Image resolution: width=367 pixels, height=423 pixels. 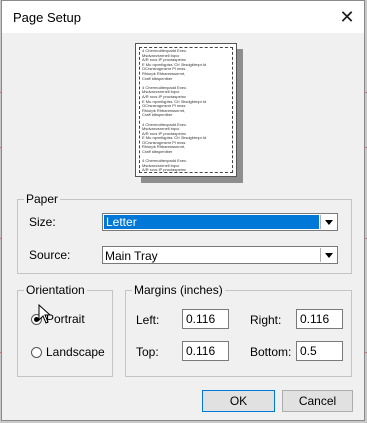 I want to click on close-button: ✕, so click(x=347, y=17).